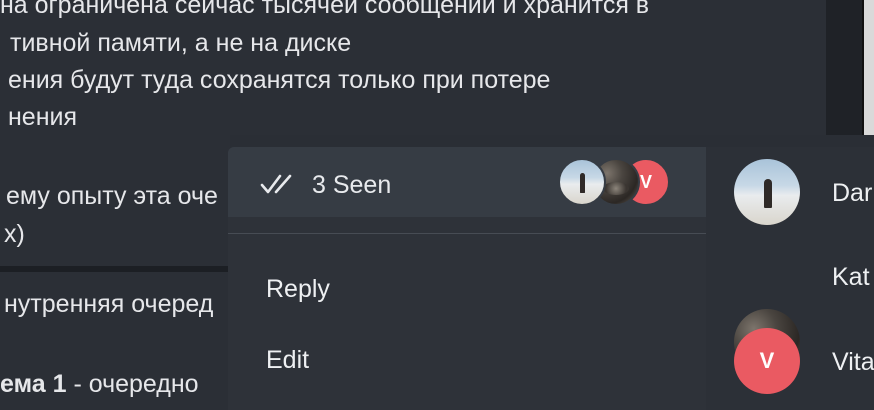 This screenshot has height=410, width=874. What do you see at coordinates (868, 67) in the screenshot?
I see `scrollbar-thumb` at bounding box center [868, 67].